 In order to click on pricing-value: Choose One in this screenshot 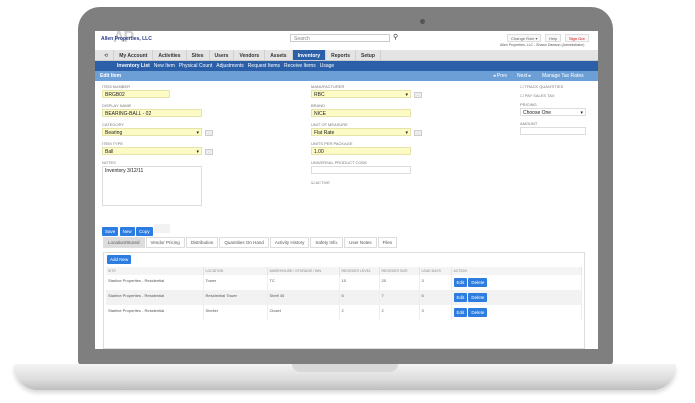, I will do `click(537, 113)`.